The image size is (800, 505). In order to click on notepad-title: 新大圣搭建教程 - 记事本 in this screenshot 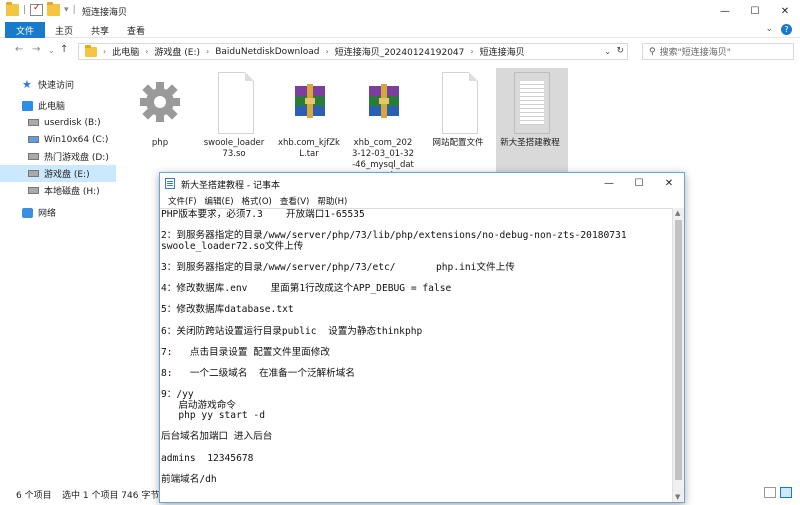, I will do `click(230, 186)`.